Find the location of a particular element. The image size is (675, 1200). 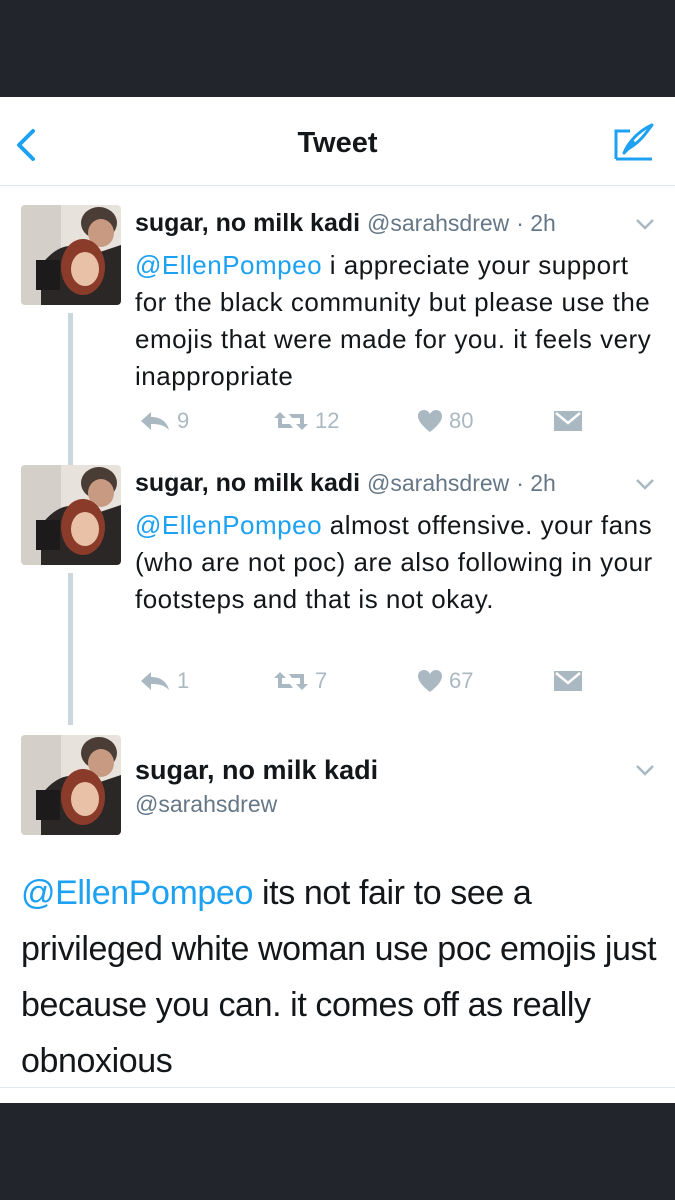

retweet-button: 12 is located at coordinates (306, 421).